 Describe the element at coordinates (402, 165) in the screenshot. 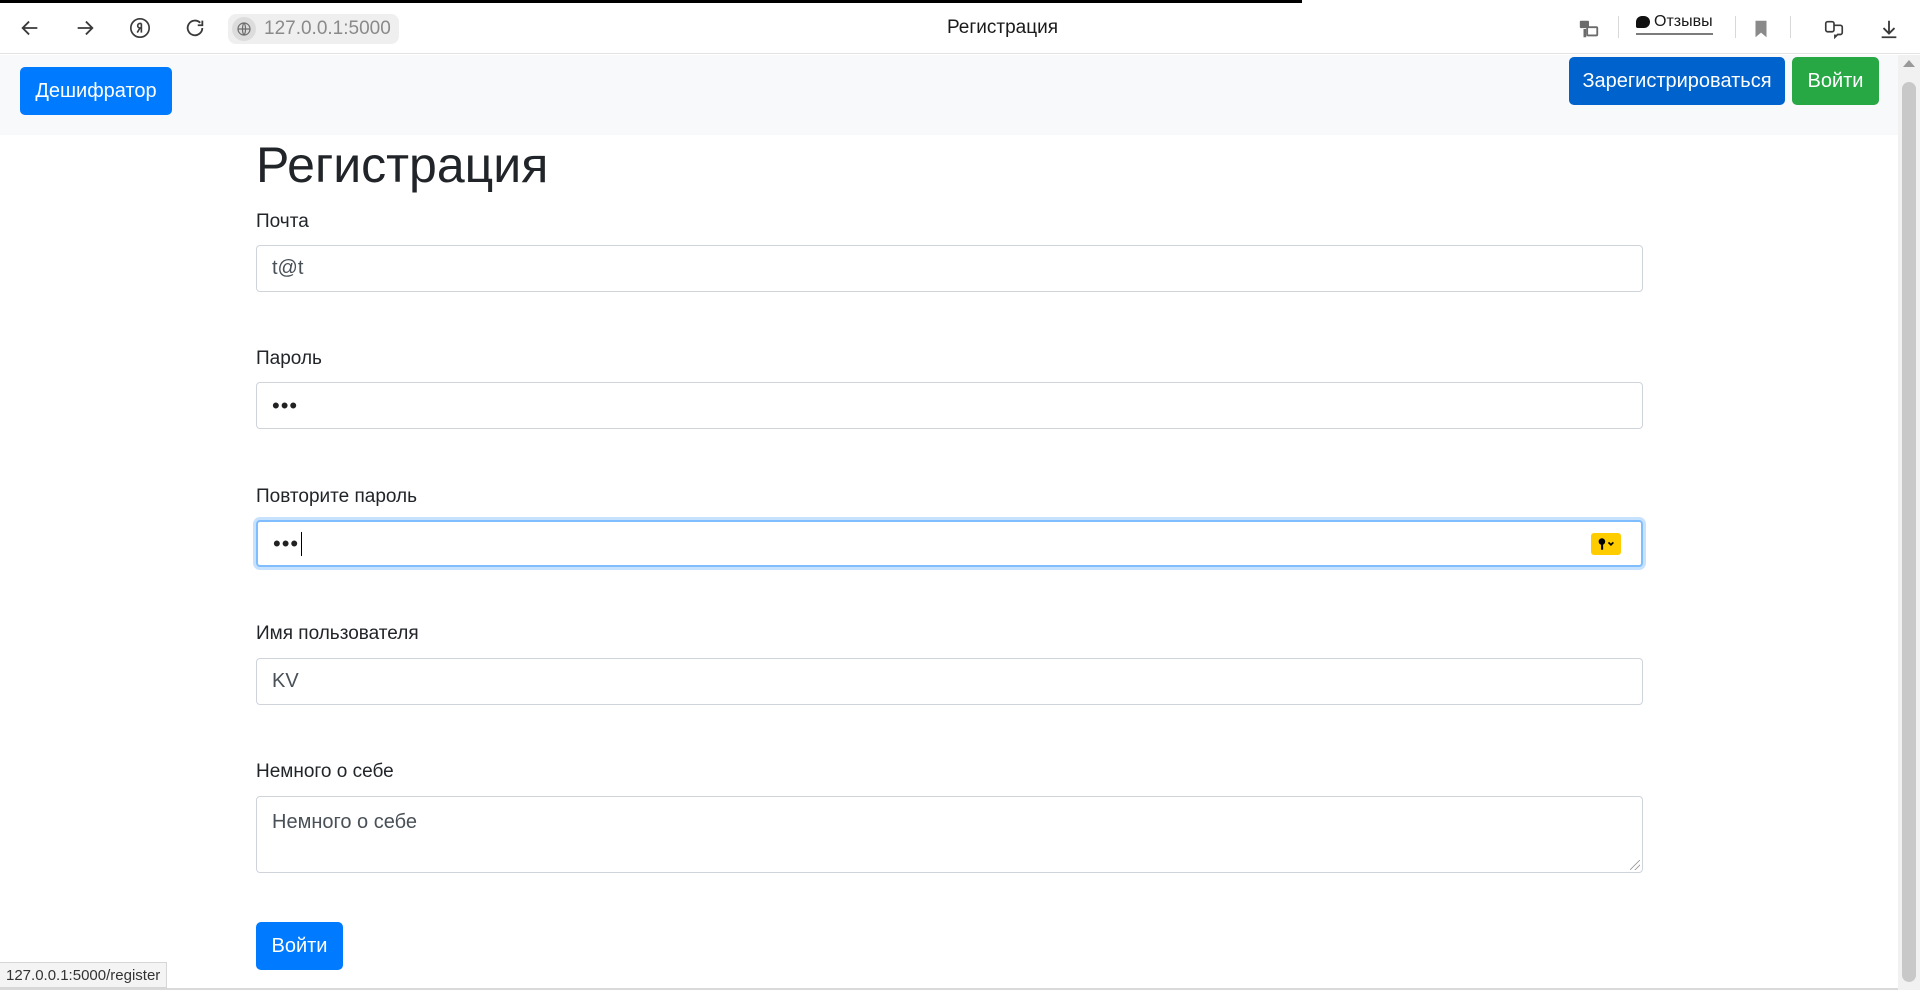

I see `page-title: Регистрация` at that location.